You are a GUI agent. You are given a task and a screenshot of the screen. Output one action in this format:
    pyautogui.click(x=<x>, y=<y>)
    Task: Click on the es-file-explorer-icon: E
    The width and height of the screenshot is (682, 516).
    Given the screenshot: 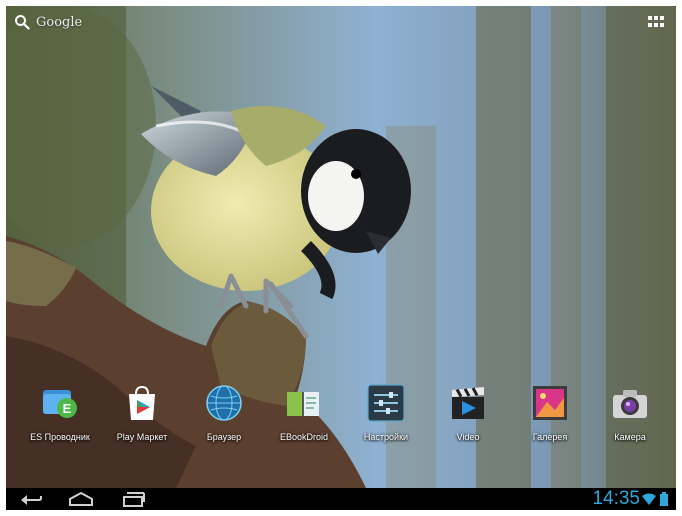 What is the action you would take?
    pyautogui.click(x=60, y=404)
    